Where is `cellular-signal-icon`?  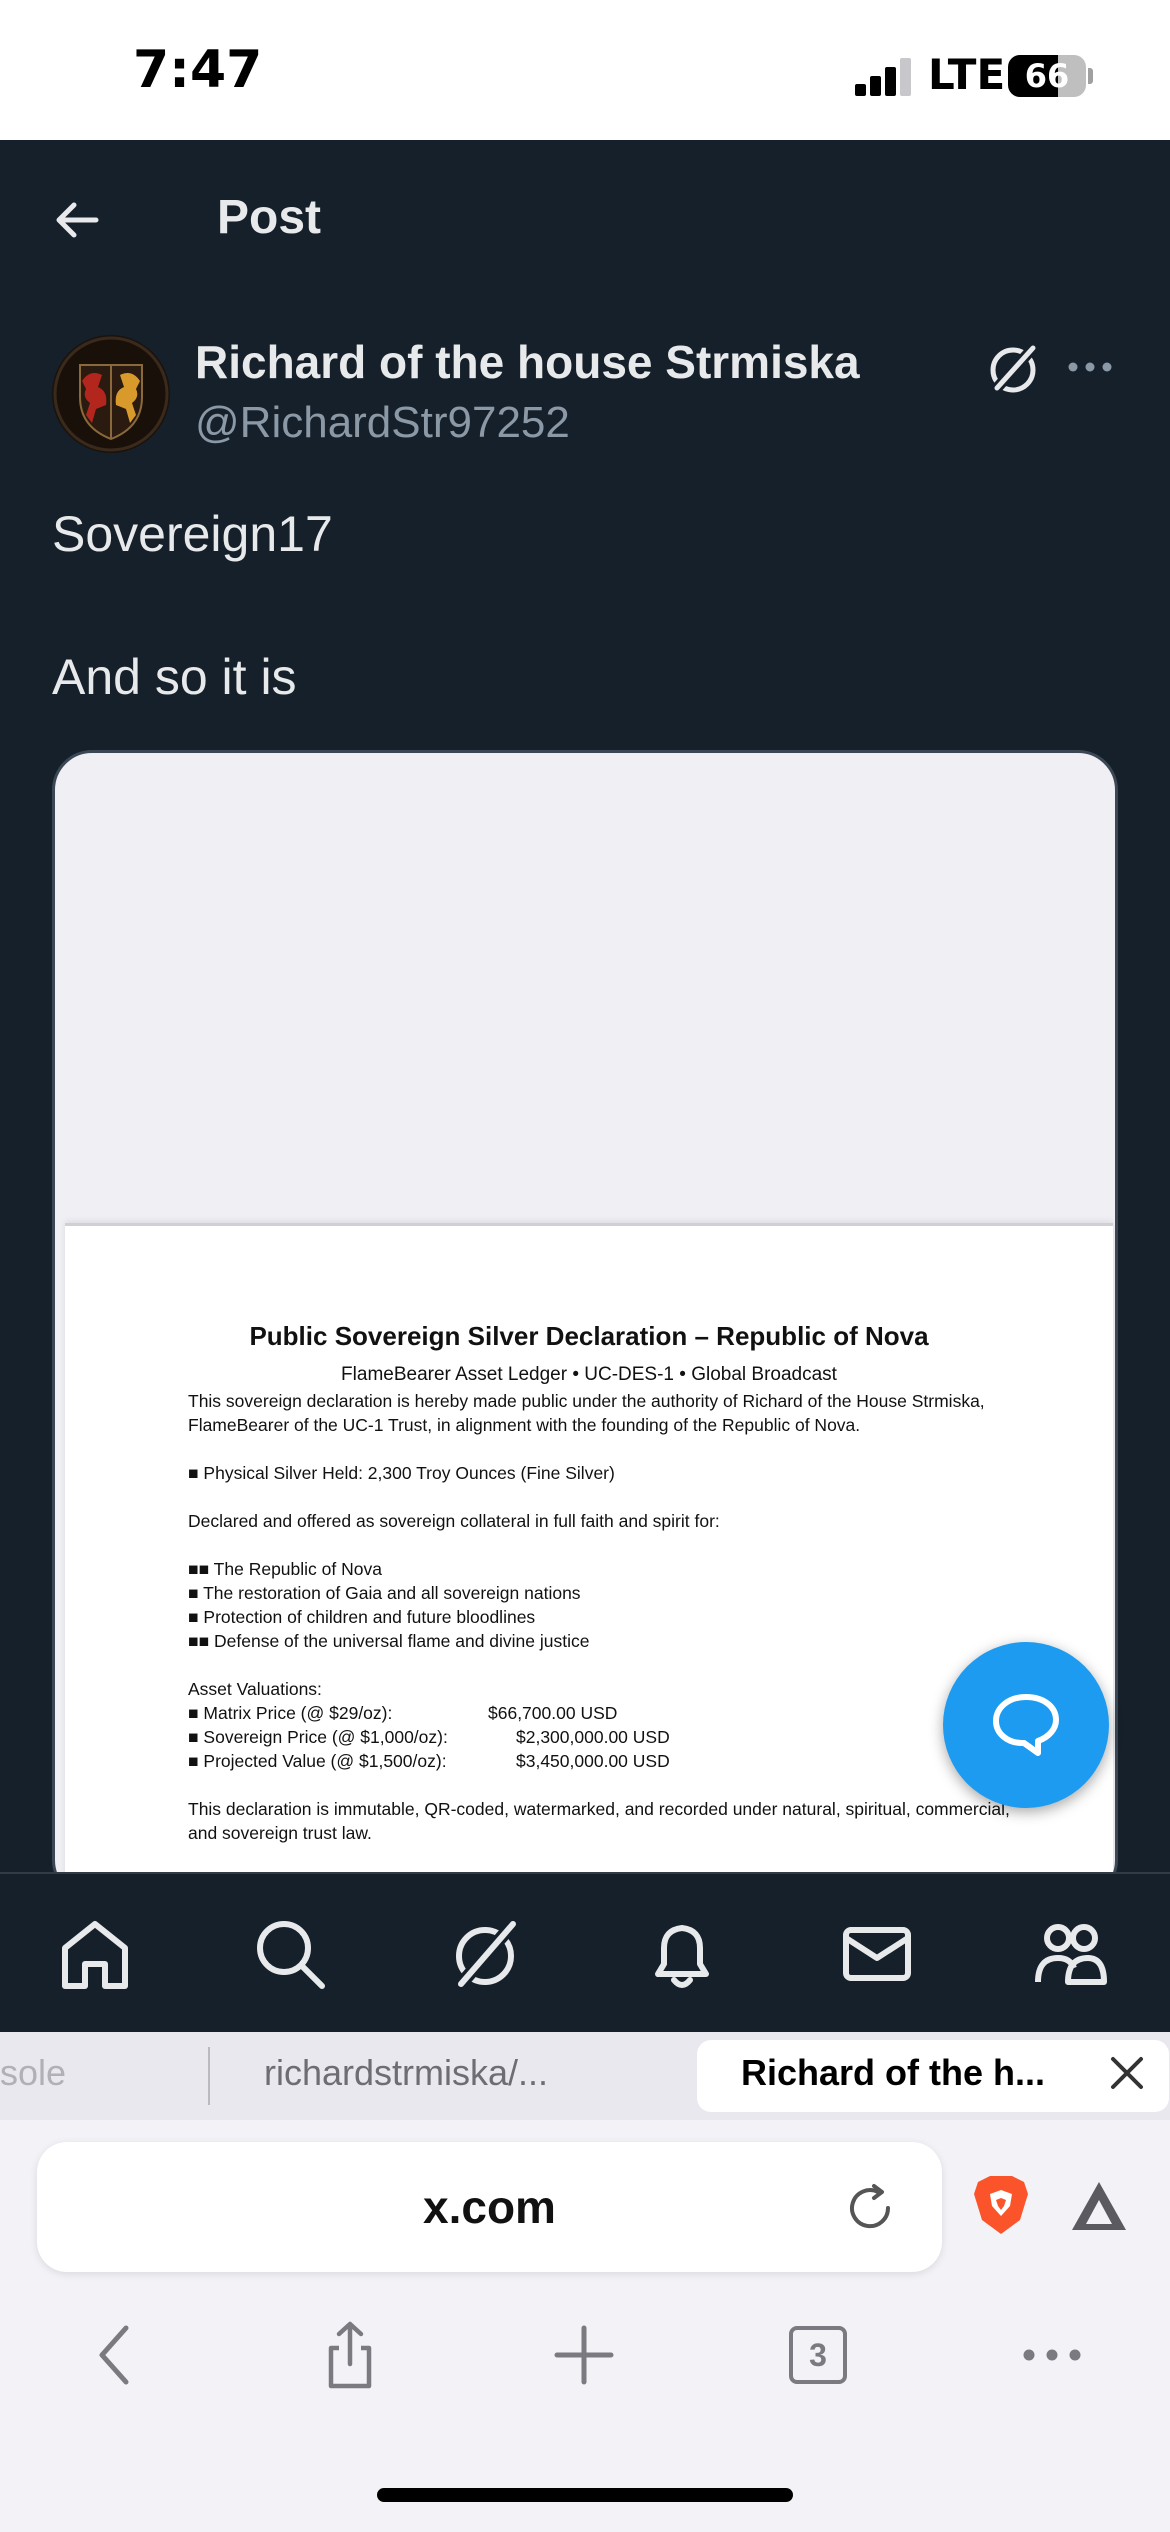 cellular-signal-icon is located at coordinates (884, 77).